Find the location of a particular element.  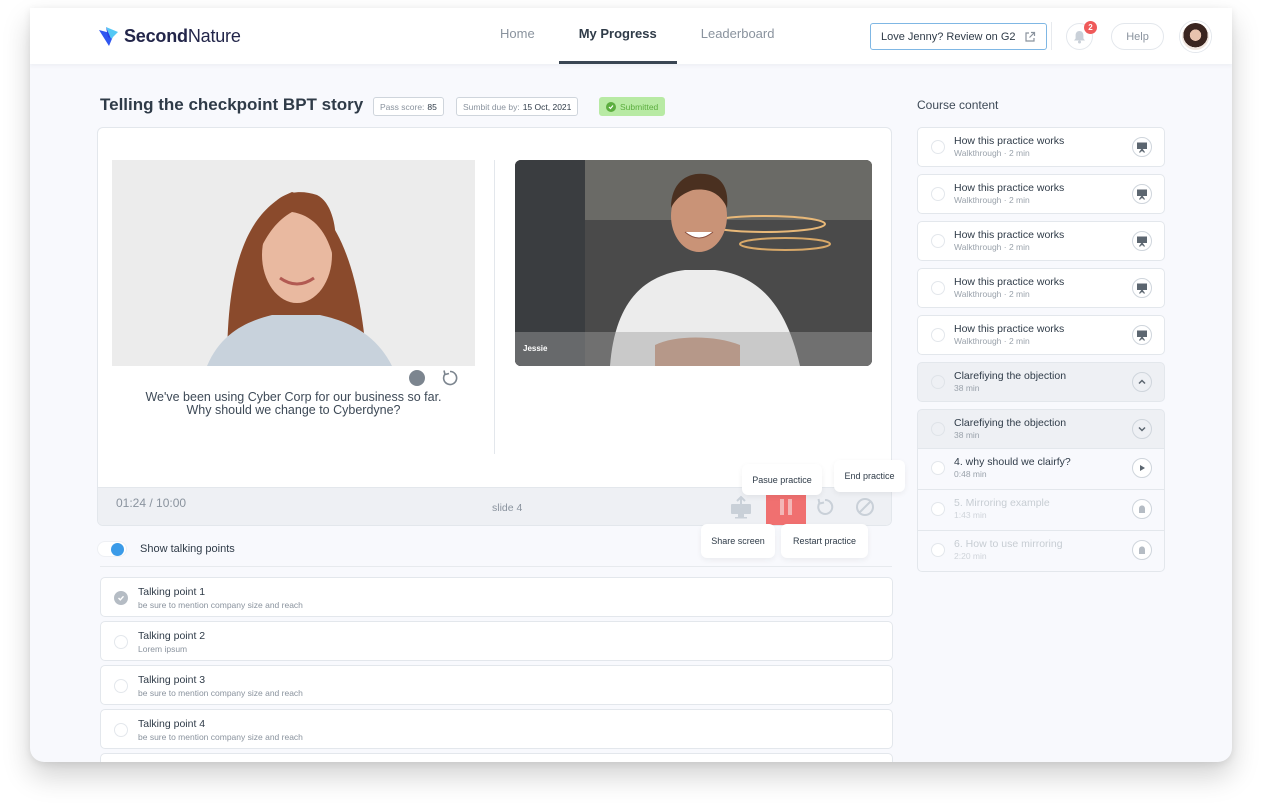

pass-score-label: Pass score: is located at coordinates (402, 106).